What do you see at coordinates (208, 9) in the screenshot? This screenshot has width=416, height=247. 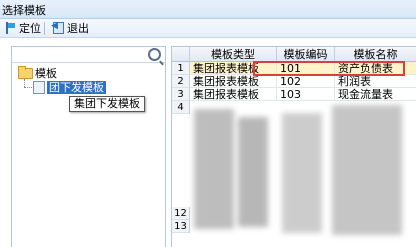 I see `title-bar: 选择模板` at bounding box center [208, 9].